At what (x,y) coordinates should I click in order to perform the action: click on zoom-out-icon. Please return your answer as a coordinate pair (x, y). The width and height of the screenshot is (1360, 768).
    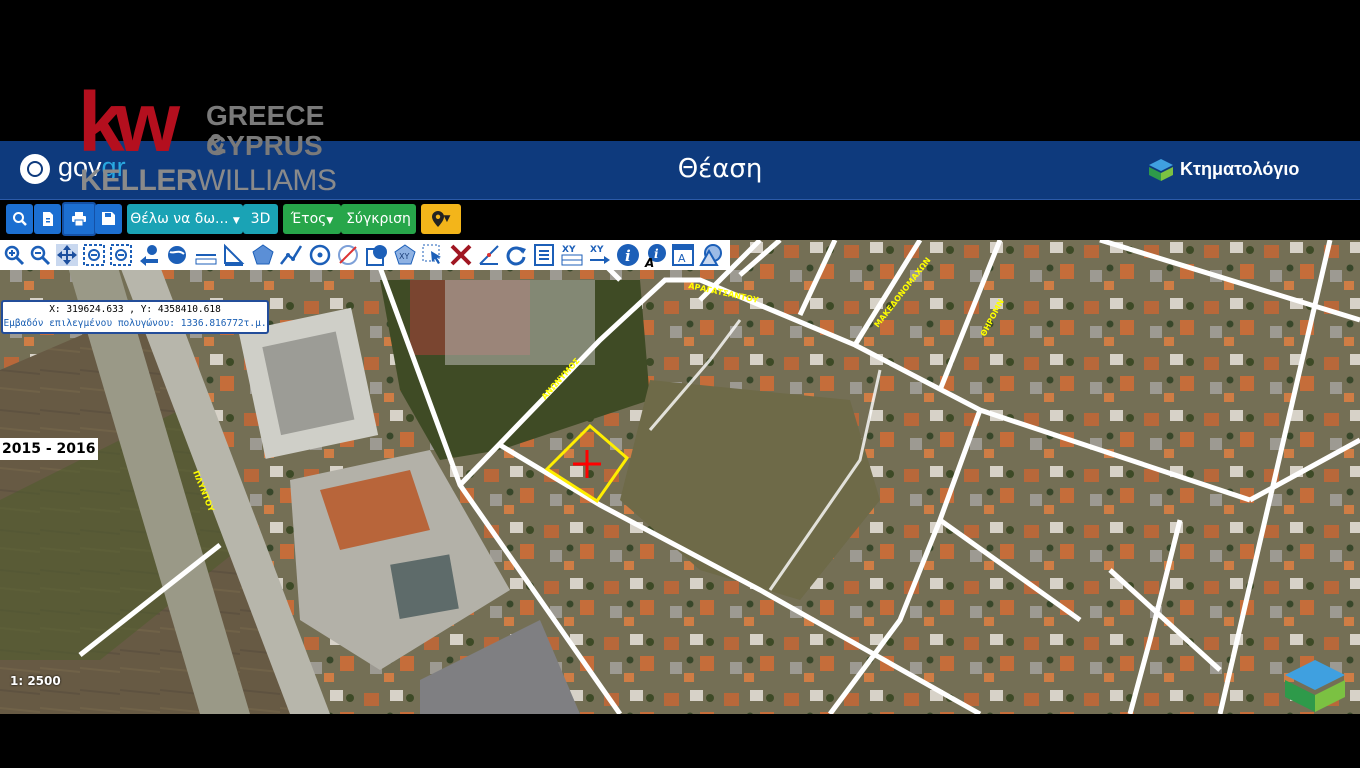
    Looking at the image, I should click on (40, 255).